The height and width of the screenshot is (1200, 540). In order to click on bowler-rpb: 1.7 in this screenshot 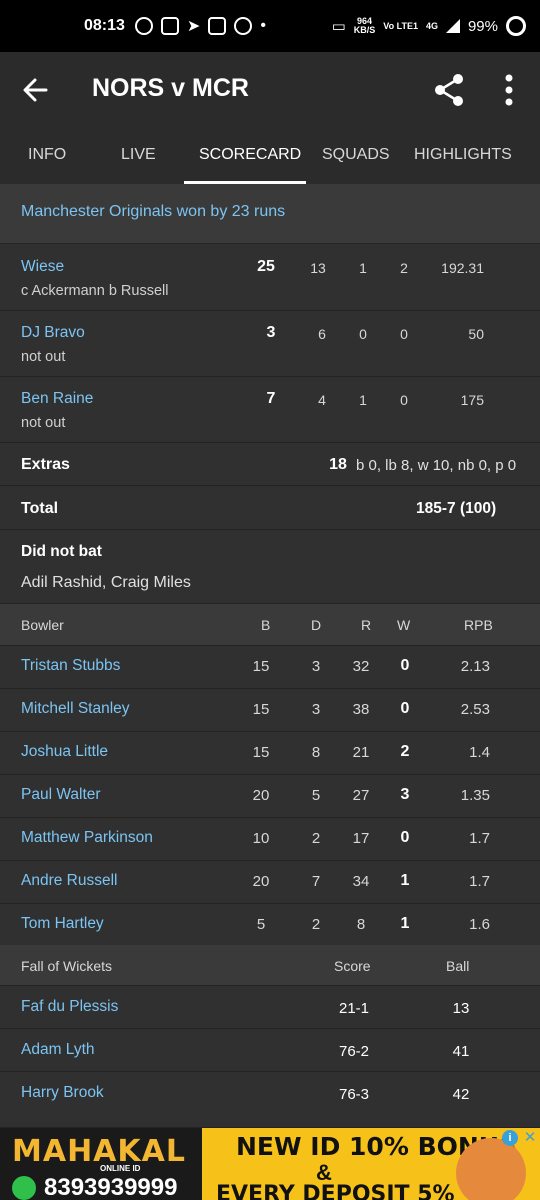, I will do `click(479, 881)`.